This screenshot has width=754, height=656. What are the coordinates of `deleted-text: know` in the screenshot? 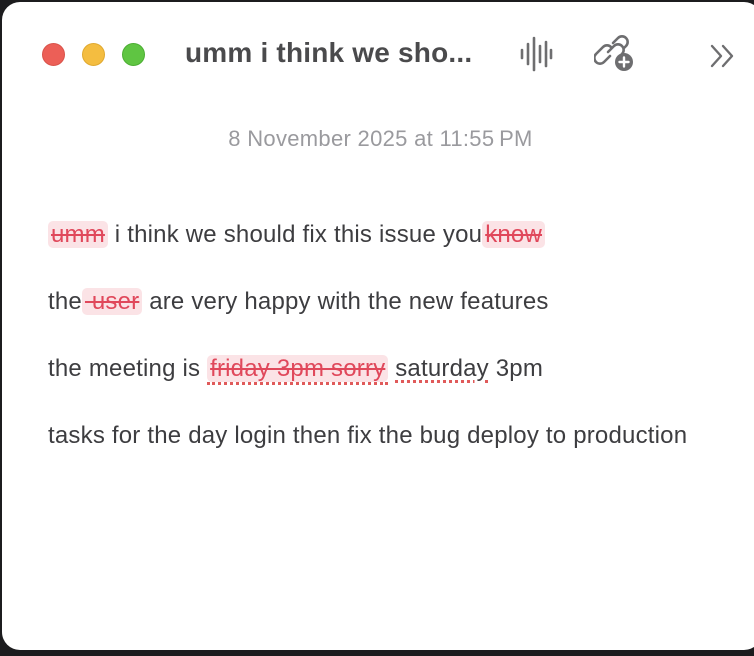 It's located at (514, 234).